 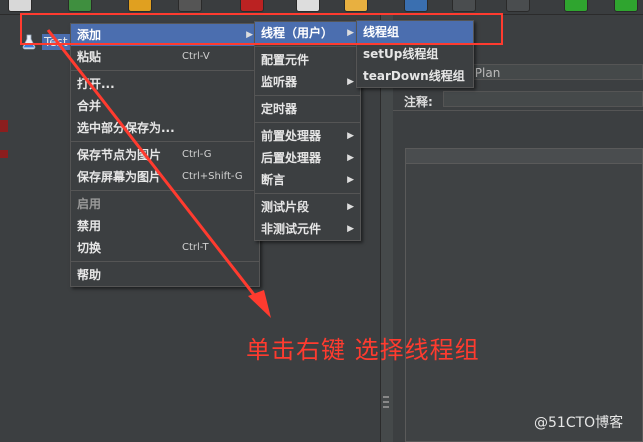 What do you see at coordinates (307, 109) in the screenshot?
I see `add-submenu-item: 定时器` at bounding box center [307, 109].